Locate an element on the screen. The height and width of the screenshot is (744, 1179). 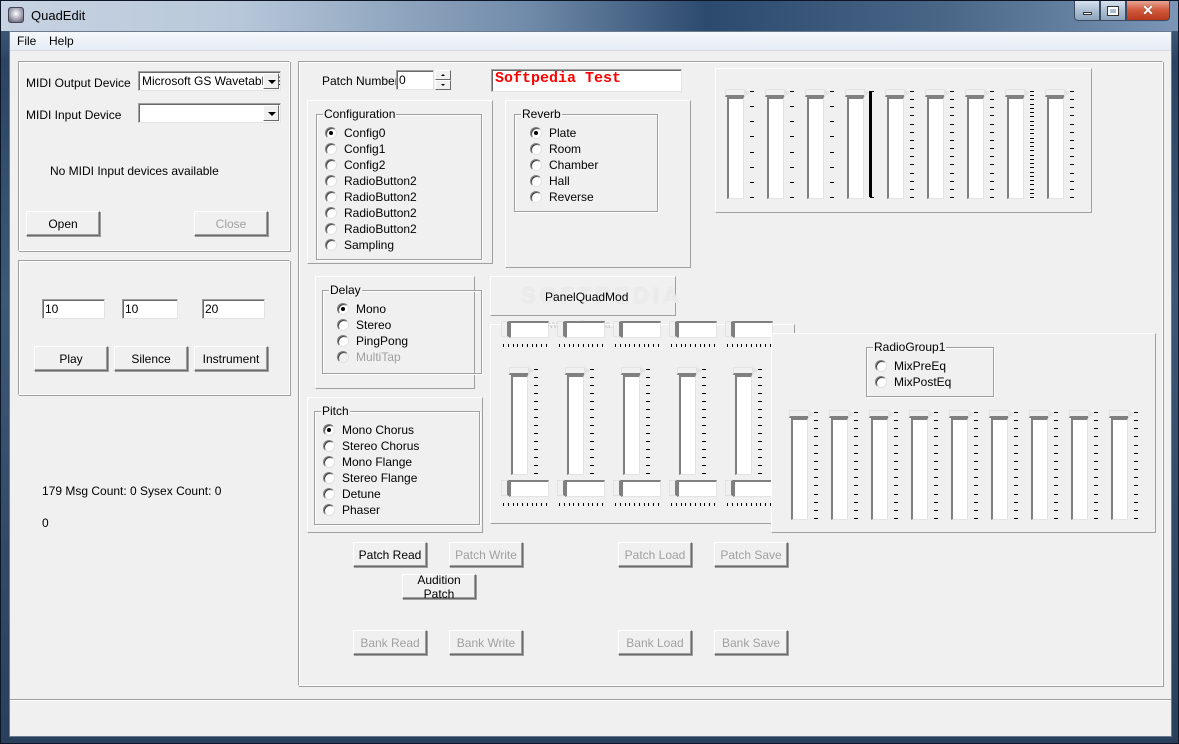
reverb-option: Reverse is located at coordinates (562, 197).